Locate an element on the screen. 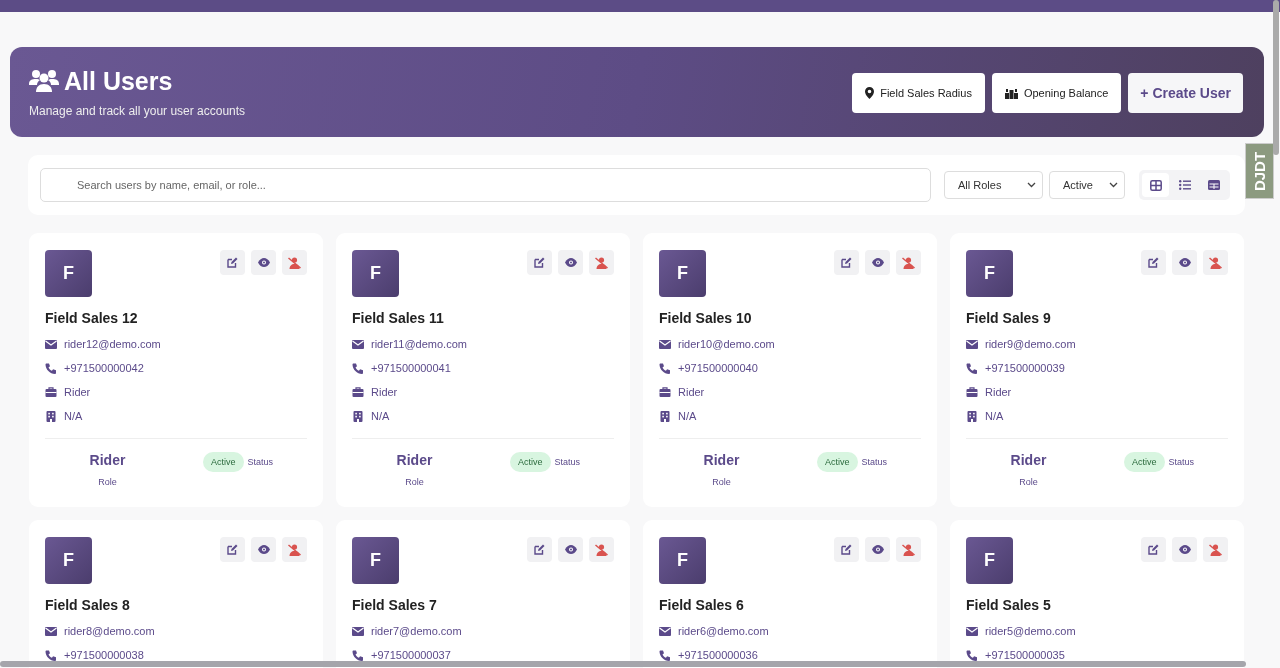  user-email: rider5@demo.com is located at coordinates (1030, 631).